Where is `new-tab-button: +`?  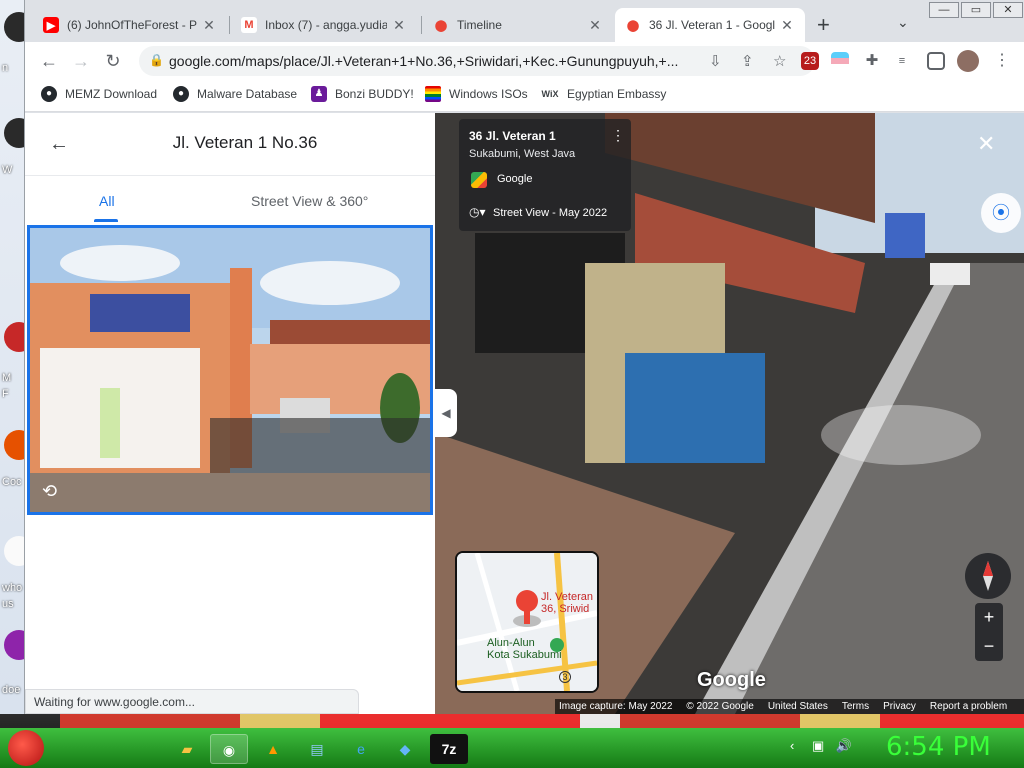 new-tab-button: + is located at coordinates (823, 25).